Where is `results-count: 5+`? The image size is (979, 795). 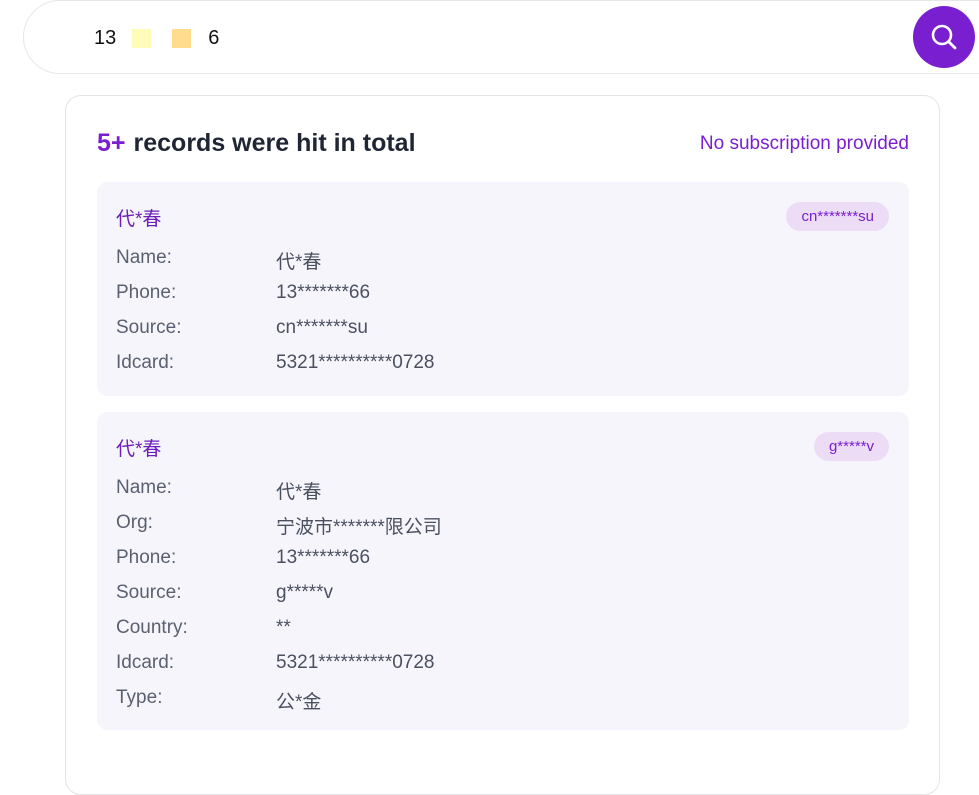
results-count: 5+ is located at coordinates (111, 143).